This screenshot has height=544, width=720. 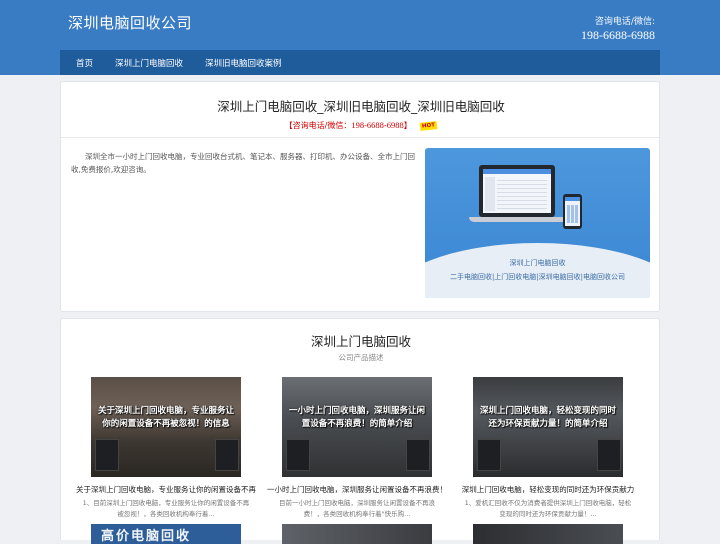 I want to click on hotline-suffix: 】, so click(x=407, y=125).